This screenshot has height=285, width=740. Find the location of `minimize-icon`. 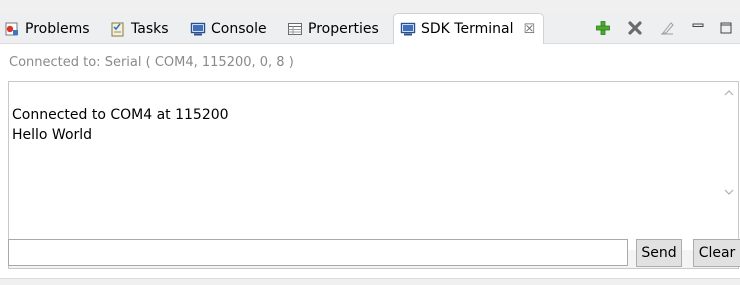

minimize-icon is located at coordinates (698, 28).